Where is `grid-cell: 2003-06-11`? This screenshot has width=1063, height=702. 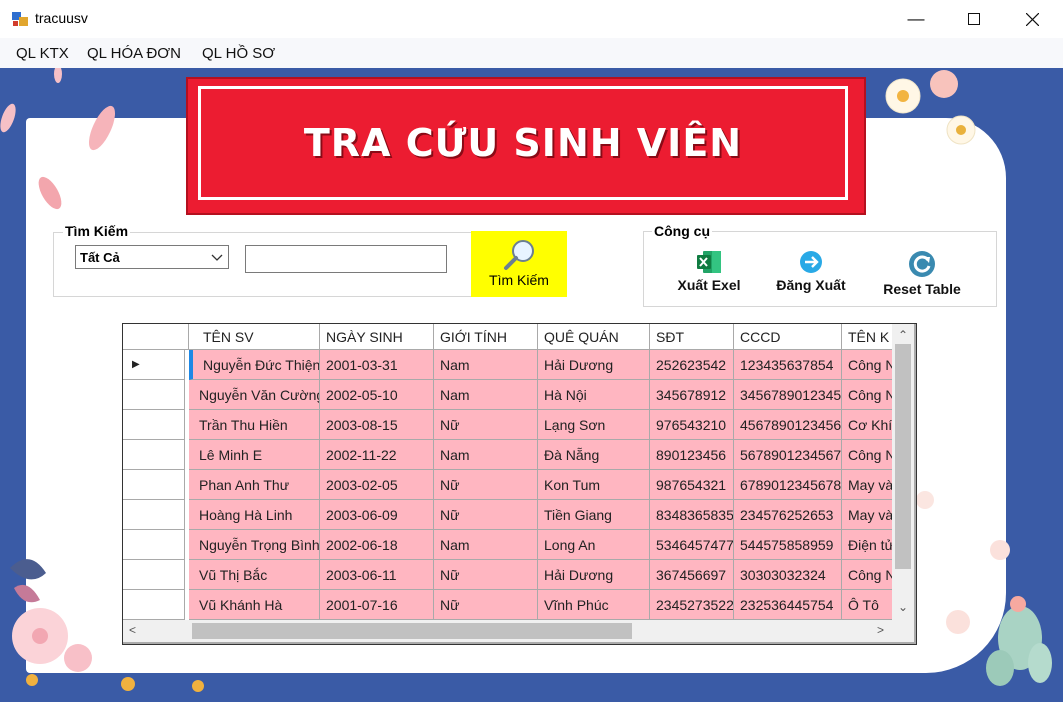
grid-cell: 2003-06-11 is located at coordinates (377, 575).